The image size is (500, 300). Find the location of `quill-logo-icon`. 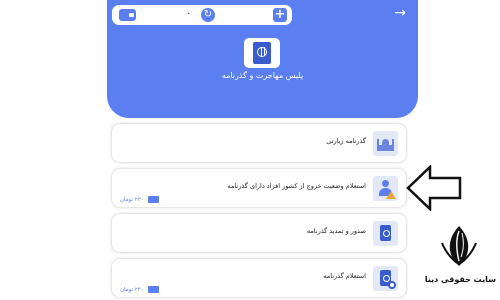

quill-logo-icon is located at coordinates (459, 246).